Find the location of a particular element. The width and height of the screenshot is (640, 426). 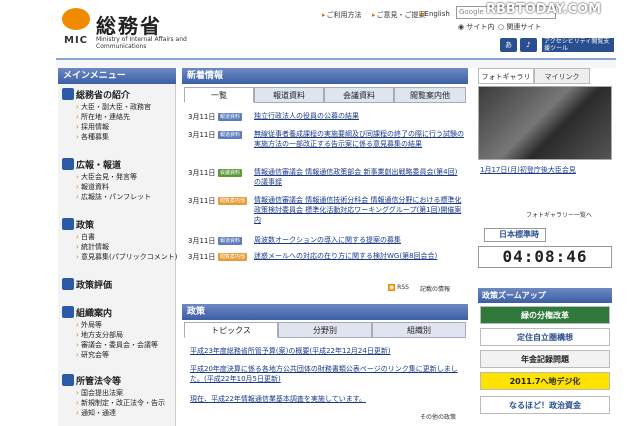

menu-item: 各種募集 is located at coordinates (92, 137).